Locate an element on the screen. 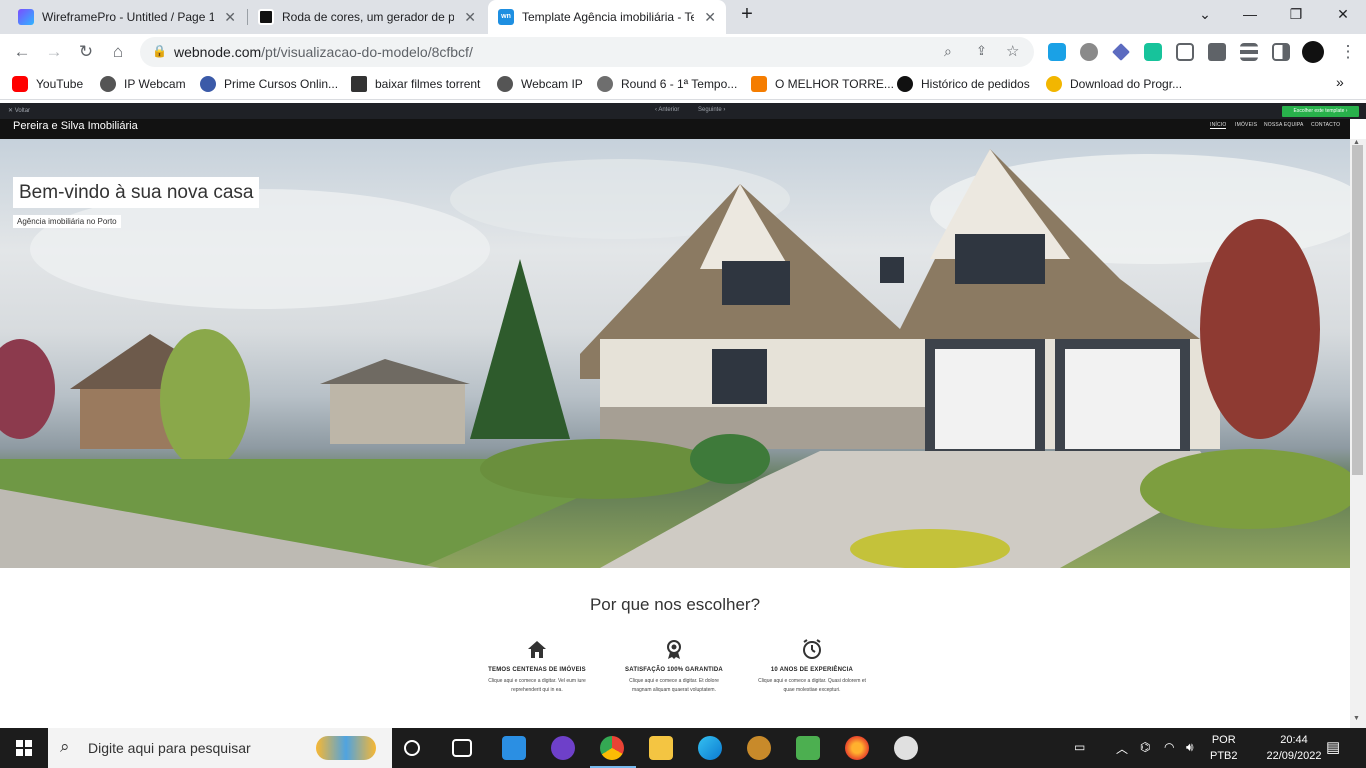 The width and height of the screenshot is (1366, 768). github-desktop-icon is located at coordinates (563, 748).